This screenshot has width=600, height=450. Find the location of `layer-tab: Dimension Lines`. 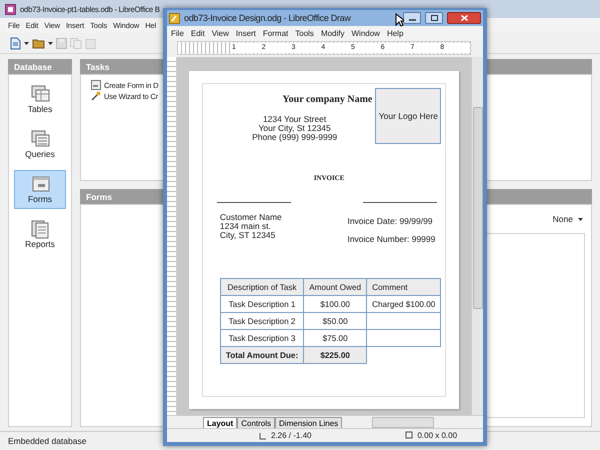

layer-tab: Dimension Lines is located at coordinates (308, 422).